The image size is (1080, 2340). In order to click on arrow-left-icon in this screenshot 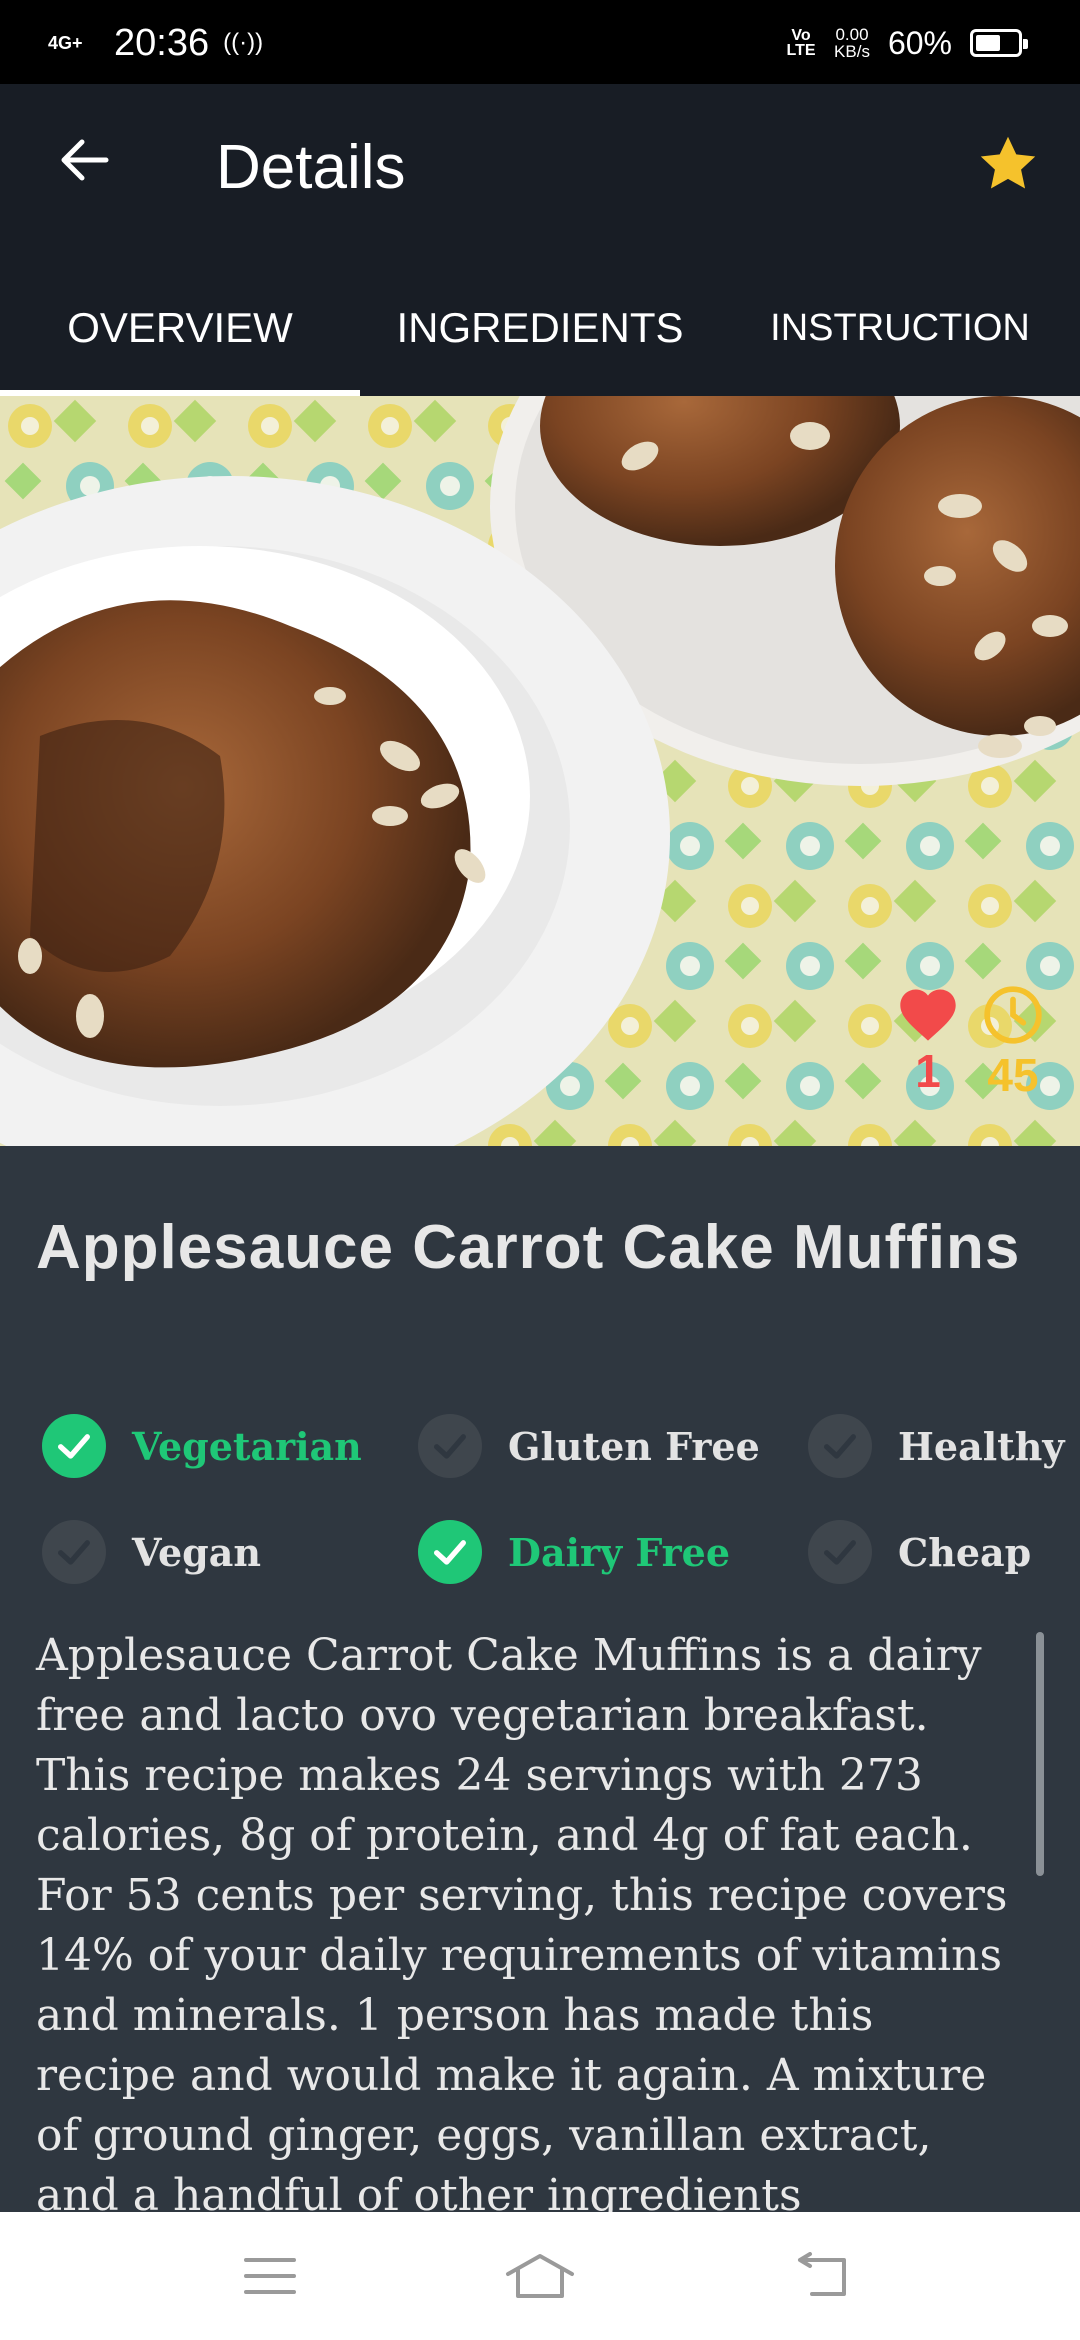, I will do `click(85, 160)`.